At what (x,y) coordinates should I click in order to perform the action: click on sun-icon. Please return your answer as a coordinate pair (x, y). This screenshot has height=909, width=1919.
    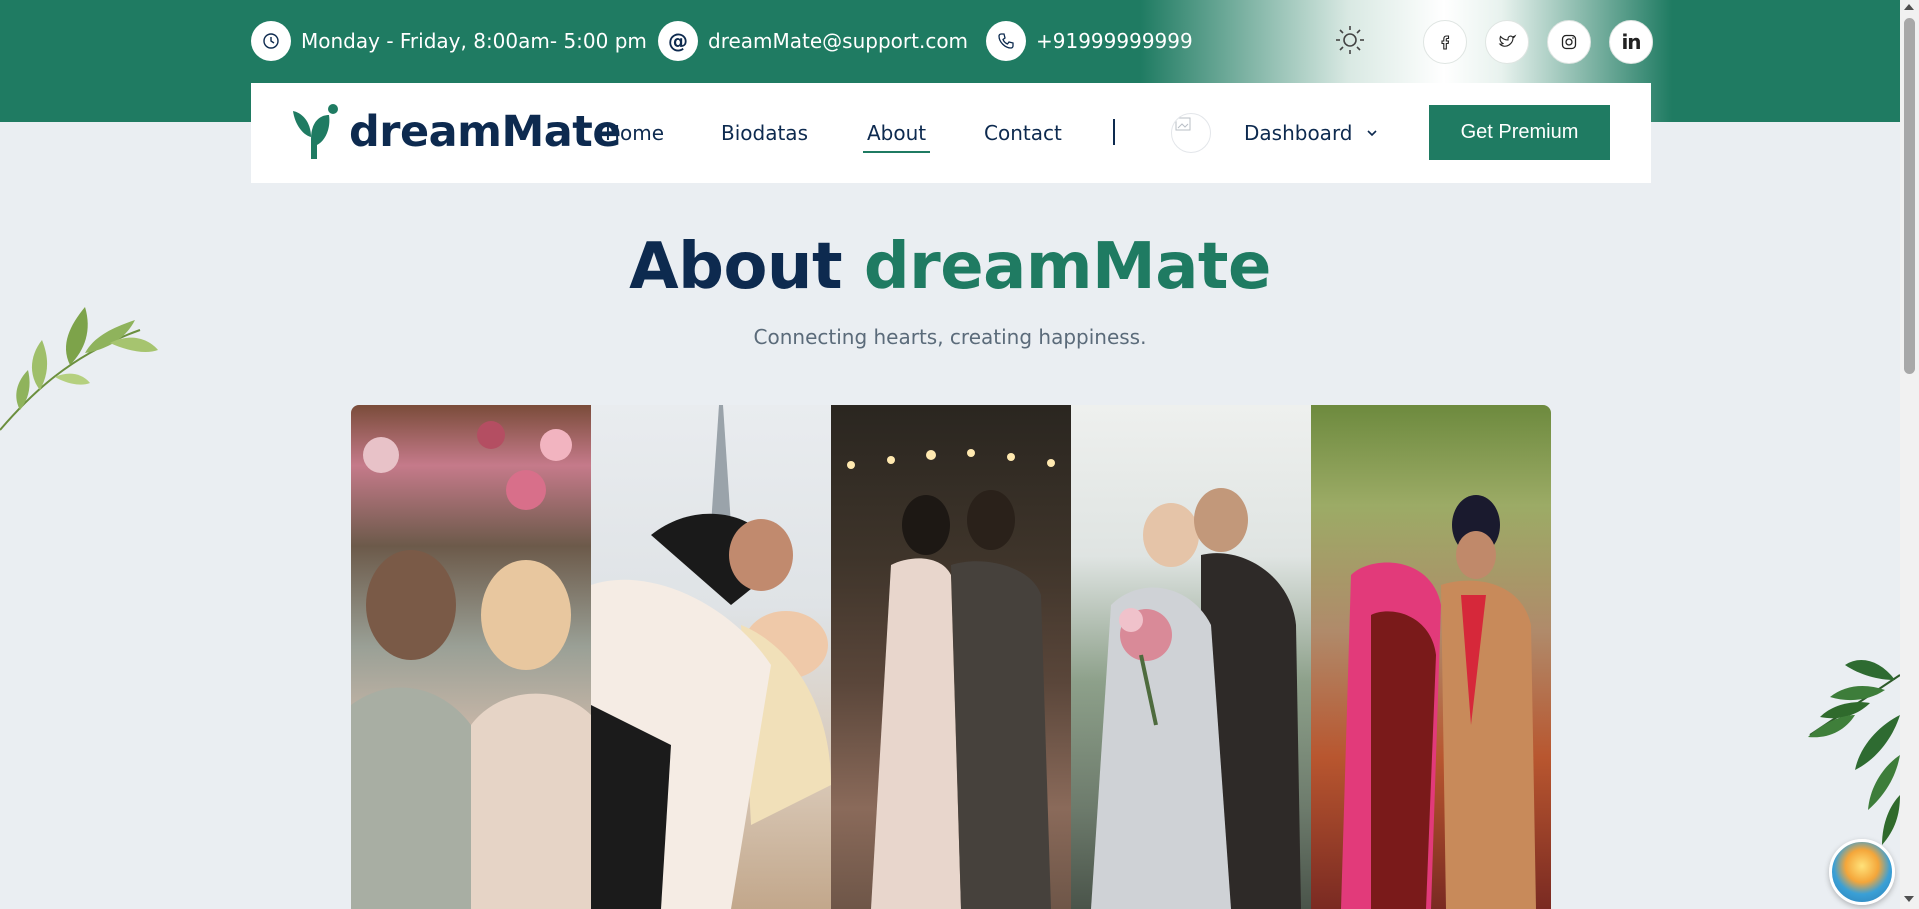
    Looking at the image, I should click on (1350, 40).